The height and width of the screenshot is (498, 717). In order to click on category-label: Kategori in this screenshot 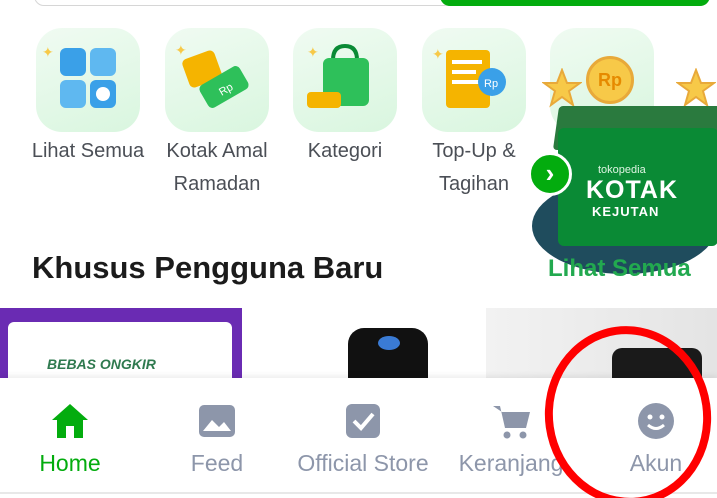, I will do `click(345, 151)`.